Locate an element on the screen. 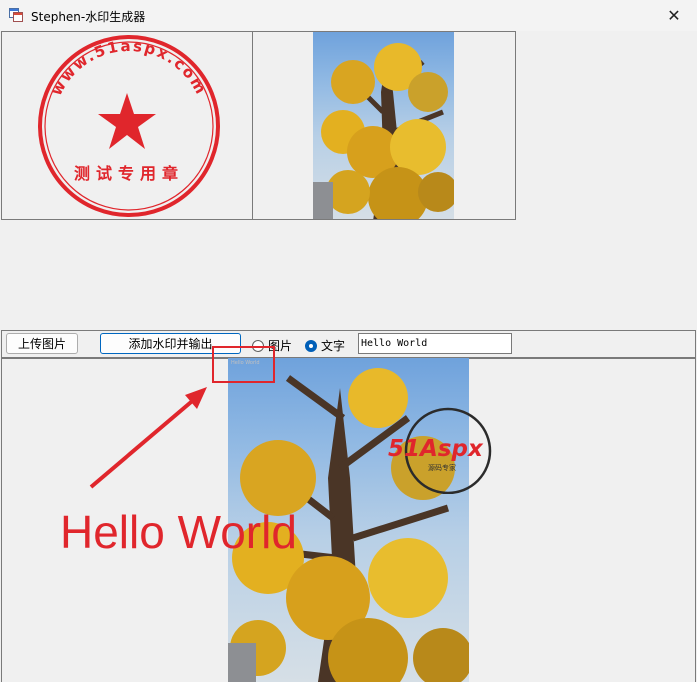 This screenshot has width=697, height=682. app-window-icon is located at coordinates (16, 15).